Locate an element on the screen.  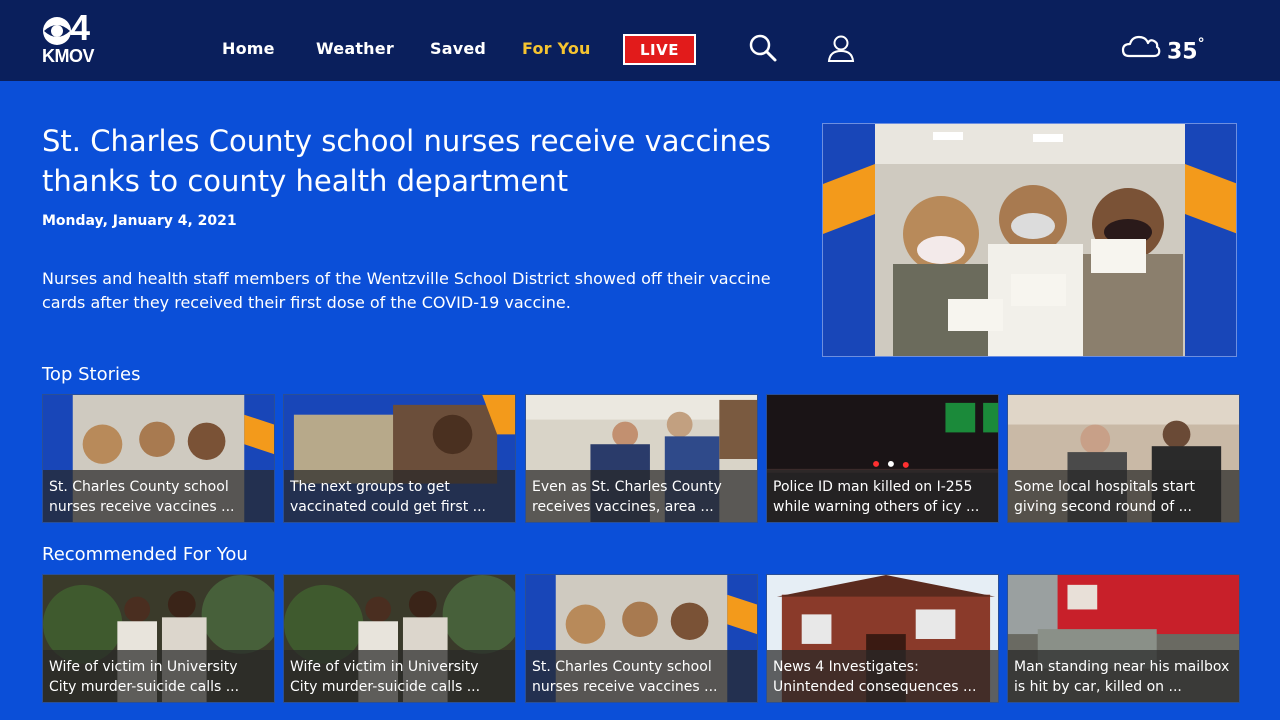
account-icon is located at coordinates (841, 48).